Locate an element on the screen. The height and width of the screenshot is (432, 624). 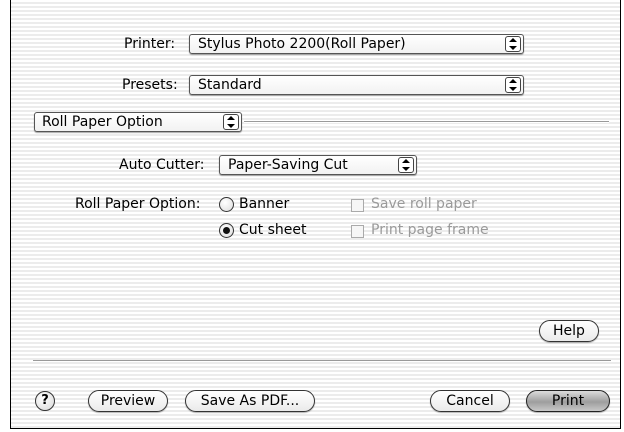
auto-cutter-popup: Paper-Saving Cut is located at coordinates (318, 165).